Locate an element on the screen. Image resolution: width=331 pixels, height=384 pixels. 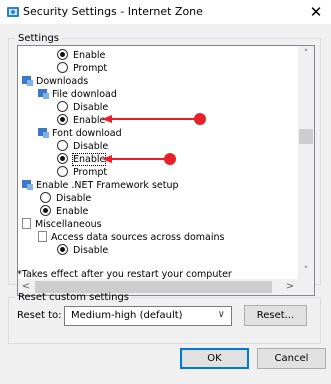
security-level-dropdown: Medium-high (default) ∨ is located at coordinates (148, 316).